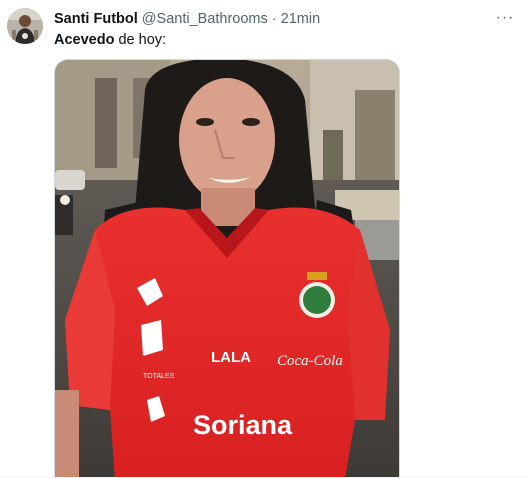 The width and height of the screenshot is (528, 478). I want to click on author-avatar, so click(25, 26).